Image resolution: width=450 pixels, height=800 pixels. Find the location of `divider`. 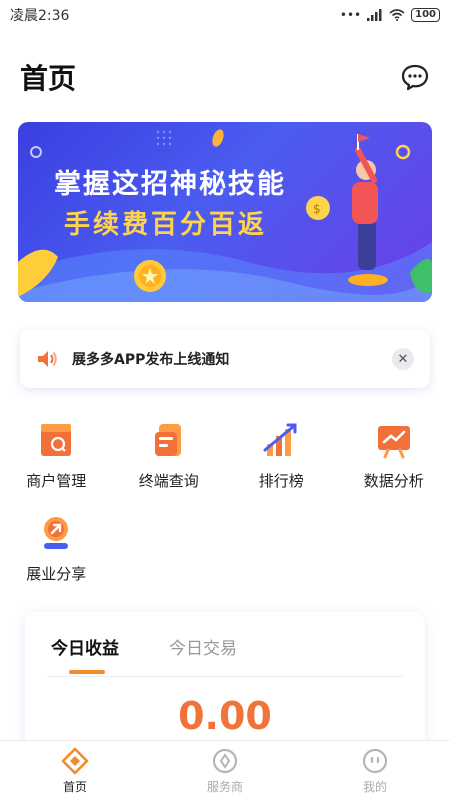

divider is located at coordinates (225, 676).